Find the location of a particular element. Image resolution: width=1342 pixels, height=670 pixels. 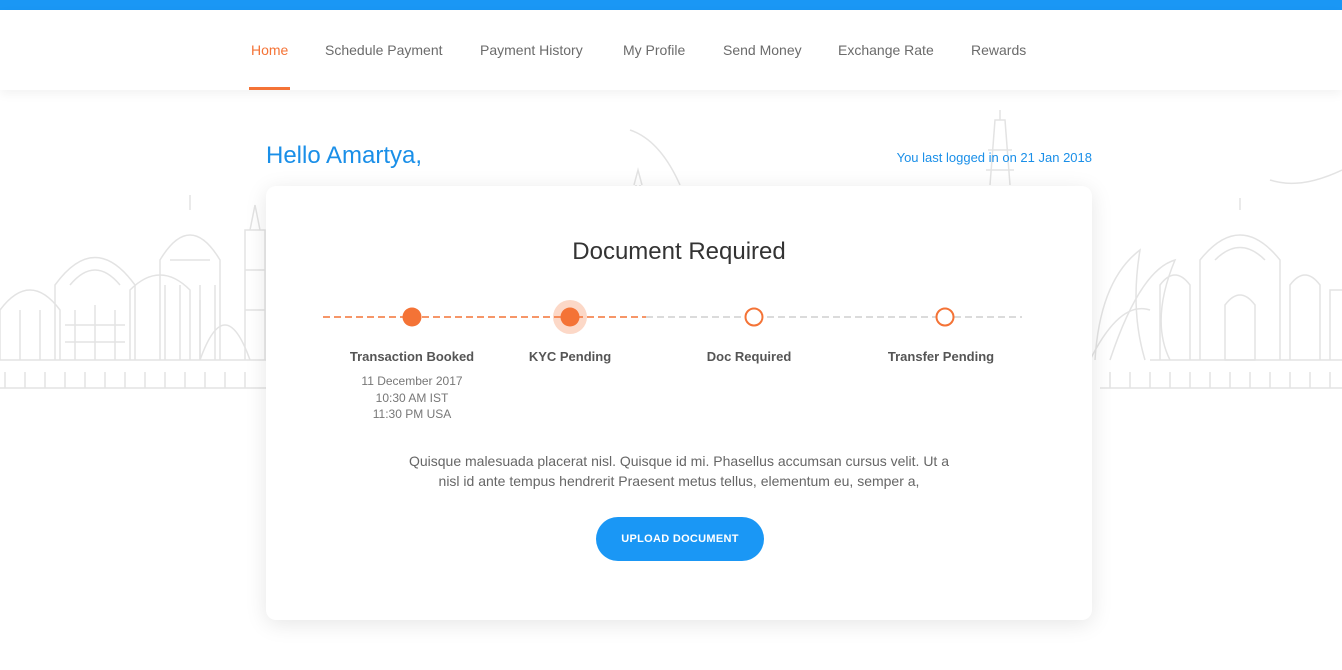

nav-payment-history: Payment History is located at coordinates (531, 50).